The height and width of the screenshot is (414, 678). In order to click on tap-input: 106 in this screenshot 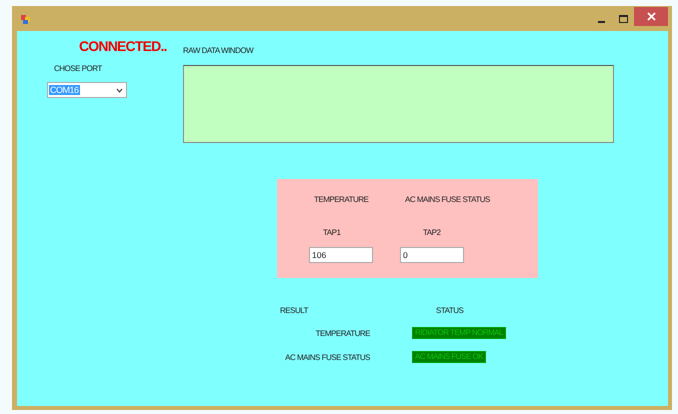, I will do `click(341, 255)`.